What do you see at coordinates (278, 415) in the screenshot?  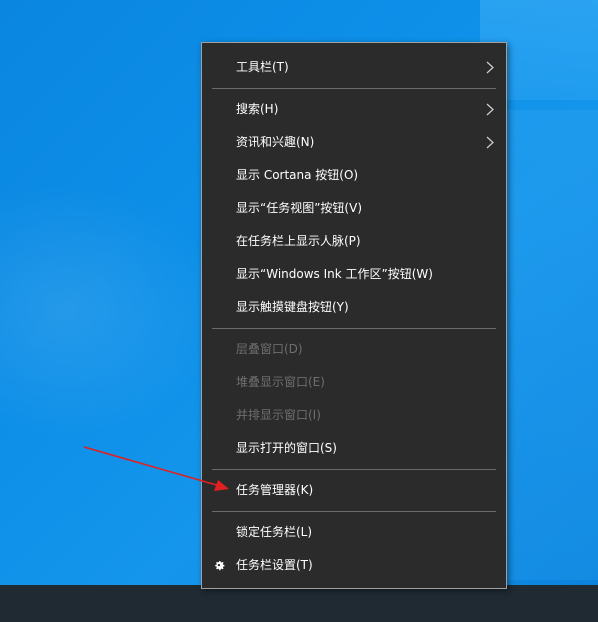 I see `menu-item-label: 并排显示窗口(I)` at bounding box center [278, 415].